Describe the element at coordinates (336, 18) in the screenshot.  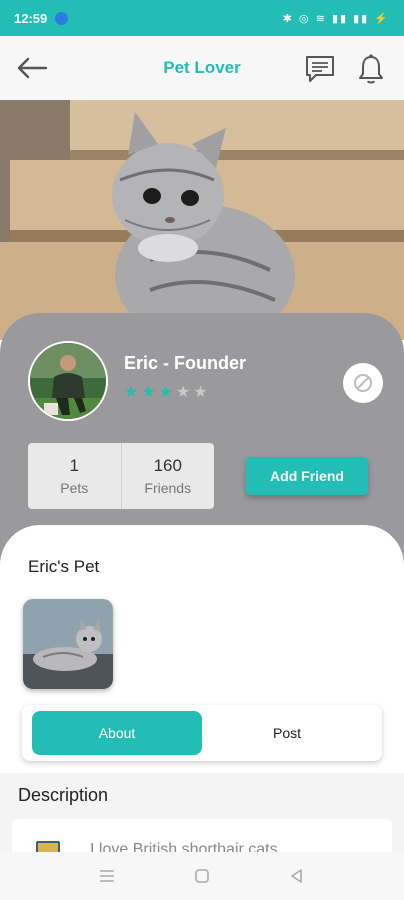
I see `status-icons: ✱ ◎ ≋ ▮▮ ▮▮ ⚡` at that location.